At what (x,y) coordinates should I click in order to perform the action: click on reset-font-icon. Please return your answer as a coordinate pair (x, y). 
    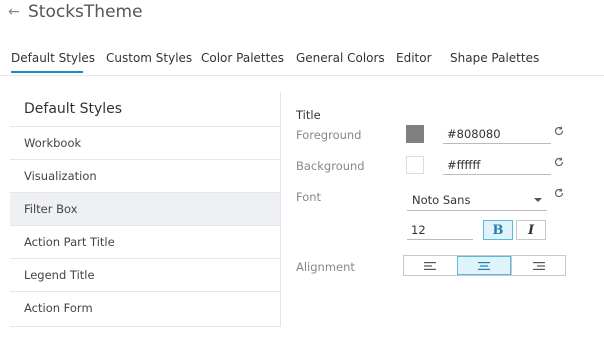
    Looking at the image, I should click on (559, 193).